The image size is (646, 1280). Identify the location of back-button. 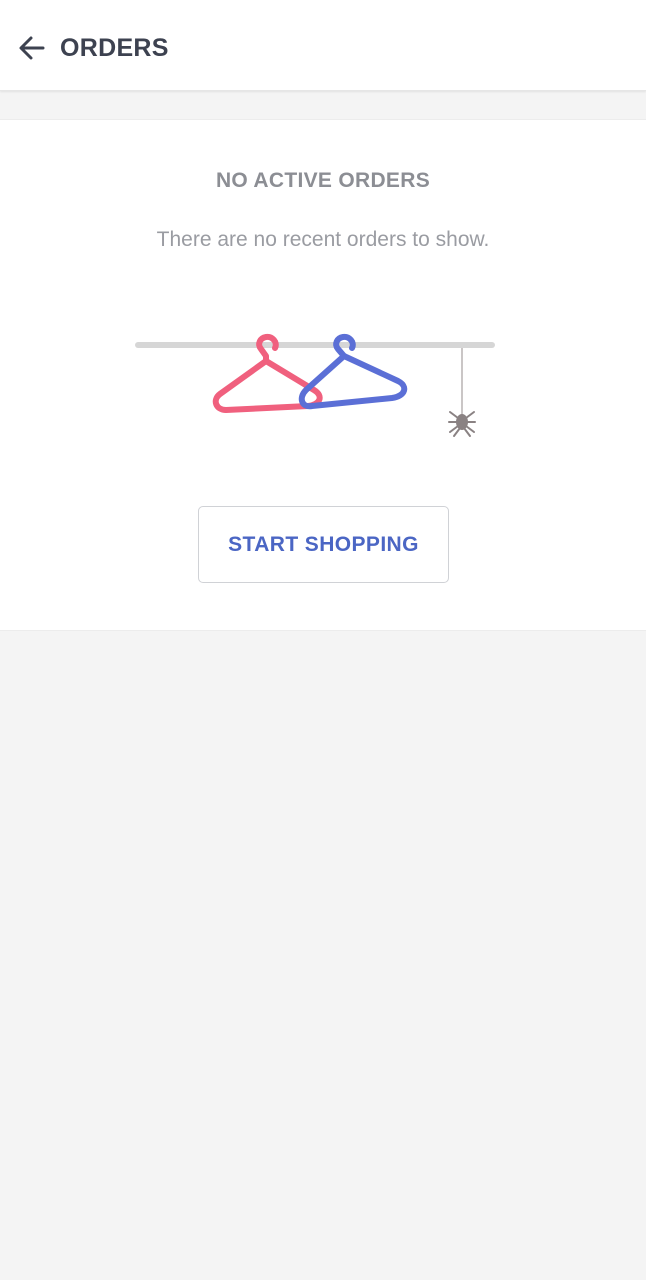
(32, 48).